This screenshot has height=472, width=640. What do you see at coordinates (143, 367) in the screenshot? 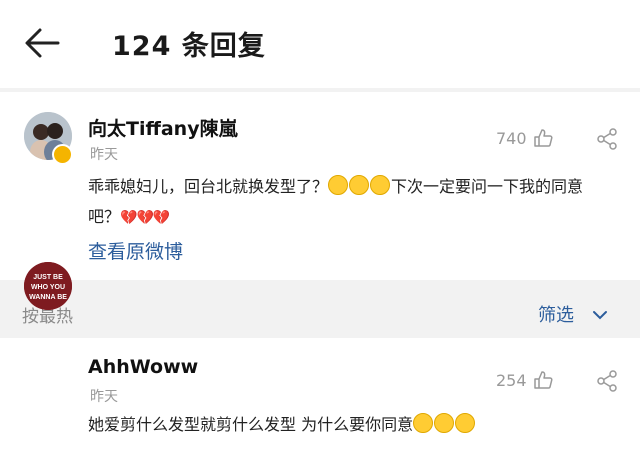
I see `reply-author: AhhWoww` at bounding box center [143, 367].